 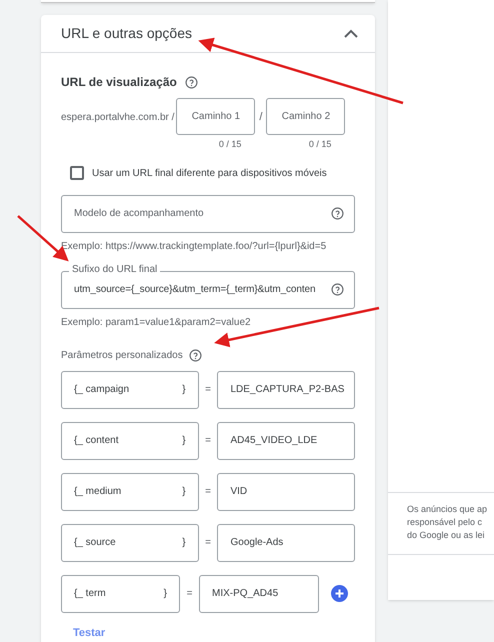 I want to click on section-title: URL e outras opções, so click(x=126, y=33).